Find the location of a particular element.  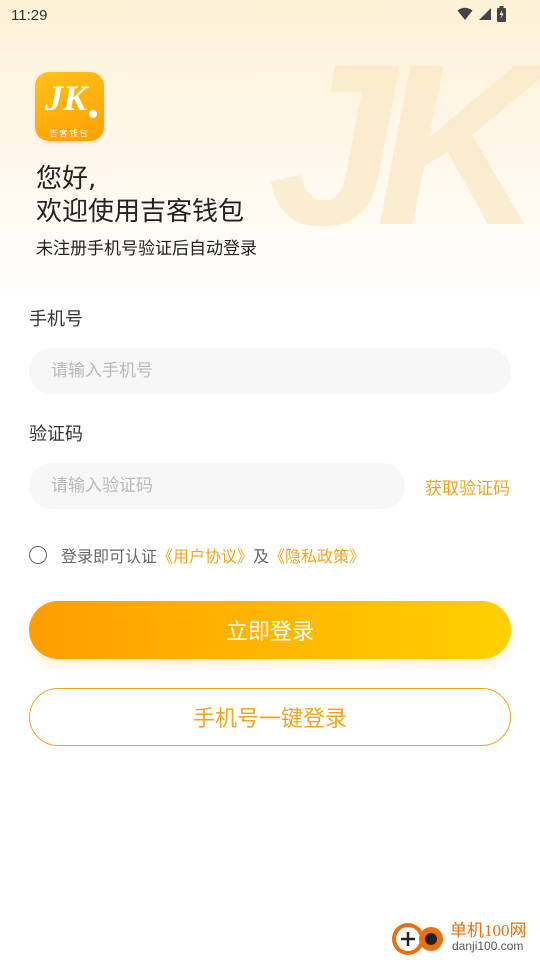

signal-icon is located at coordinates (485, 14).